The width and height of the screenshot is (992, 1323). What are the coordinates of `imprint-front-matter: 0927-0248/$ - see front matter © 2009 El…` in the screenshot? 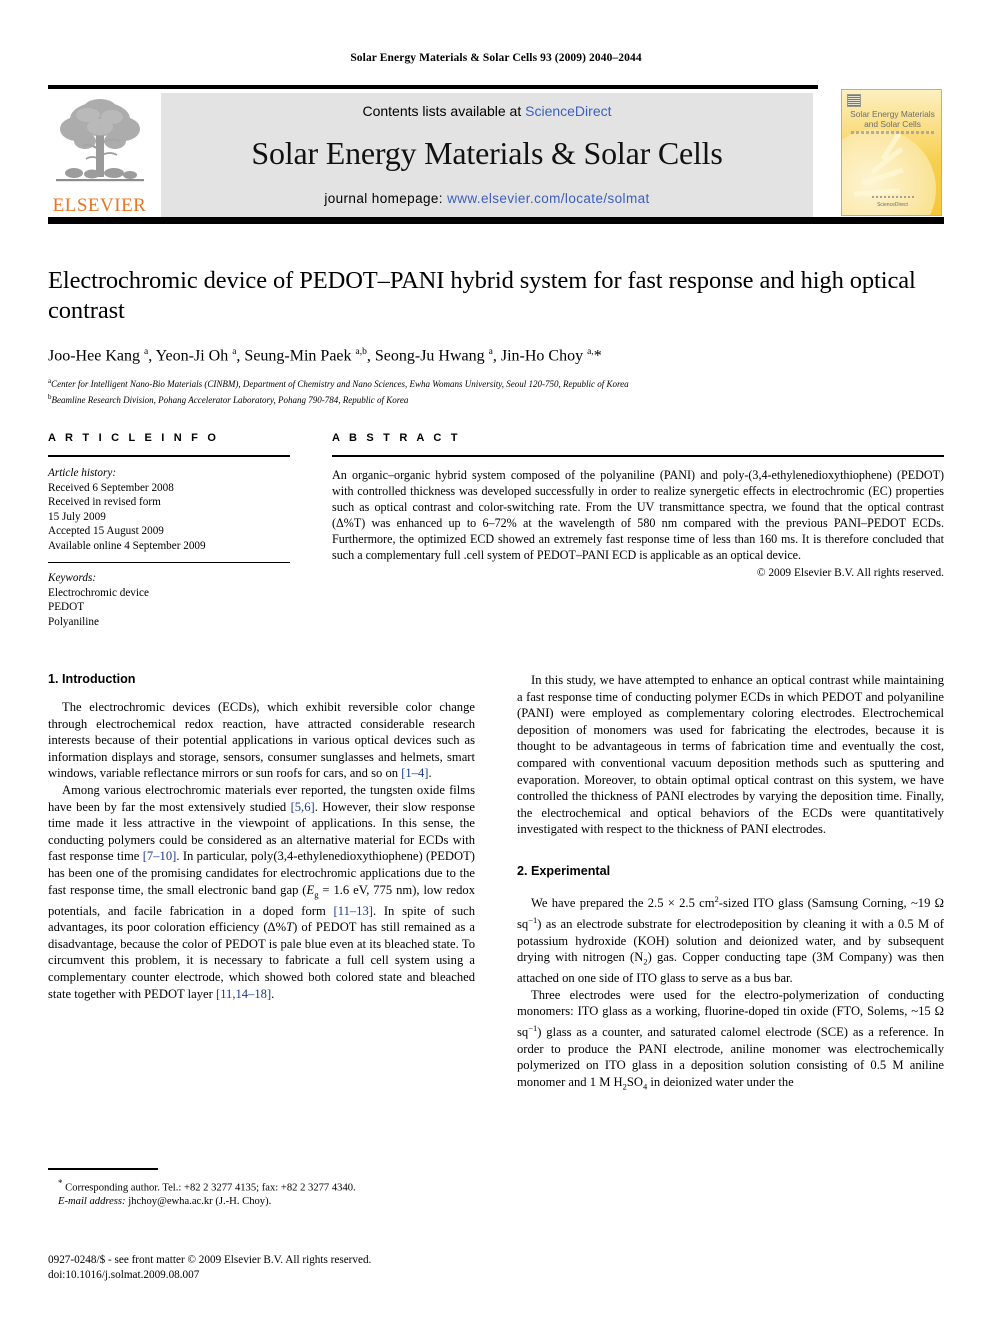 It's located at (210, 1260).